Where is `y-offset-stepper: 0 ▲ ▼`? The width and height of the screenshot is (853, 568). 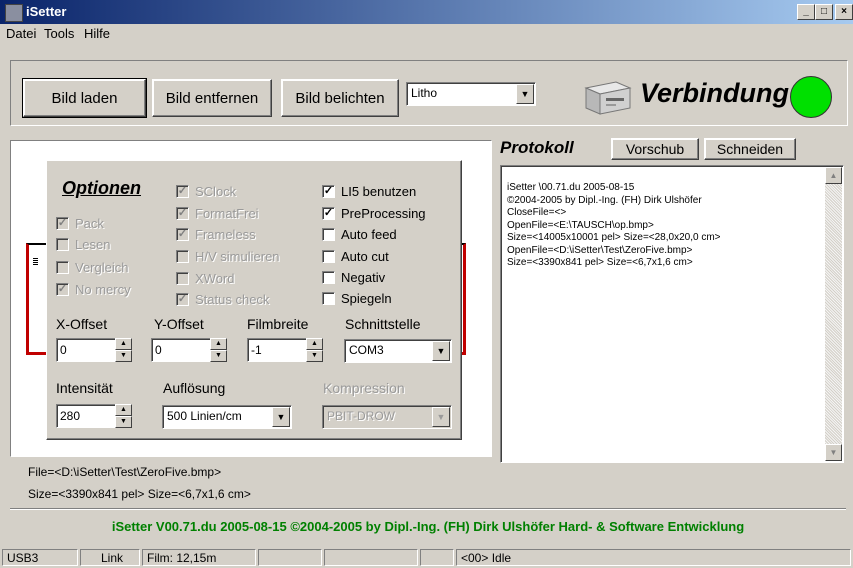 y-offset-stepper: 0 ▲ ▼ is located at coordinates (189, 350).